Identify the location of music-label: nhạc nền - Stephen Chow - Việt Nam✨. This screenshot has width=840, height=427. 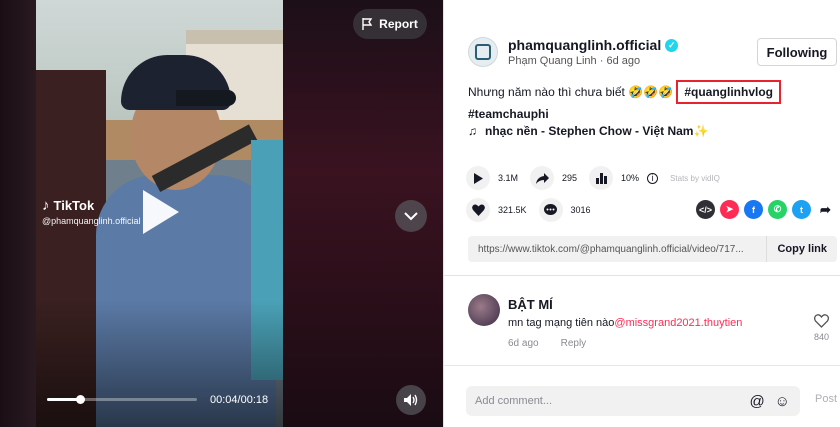
(596, 131).